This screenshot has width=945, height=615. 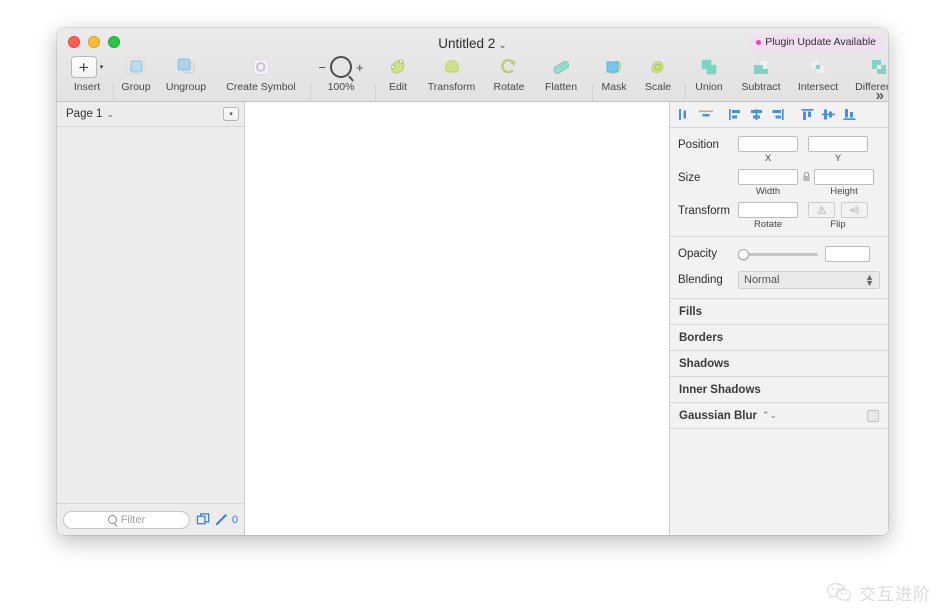 I want to click on size-height-wrap: Height, so click(x=844, y=183).